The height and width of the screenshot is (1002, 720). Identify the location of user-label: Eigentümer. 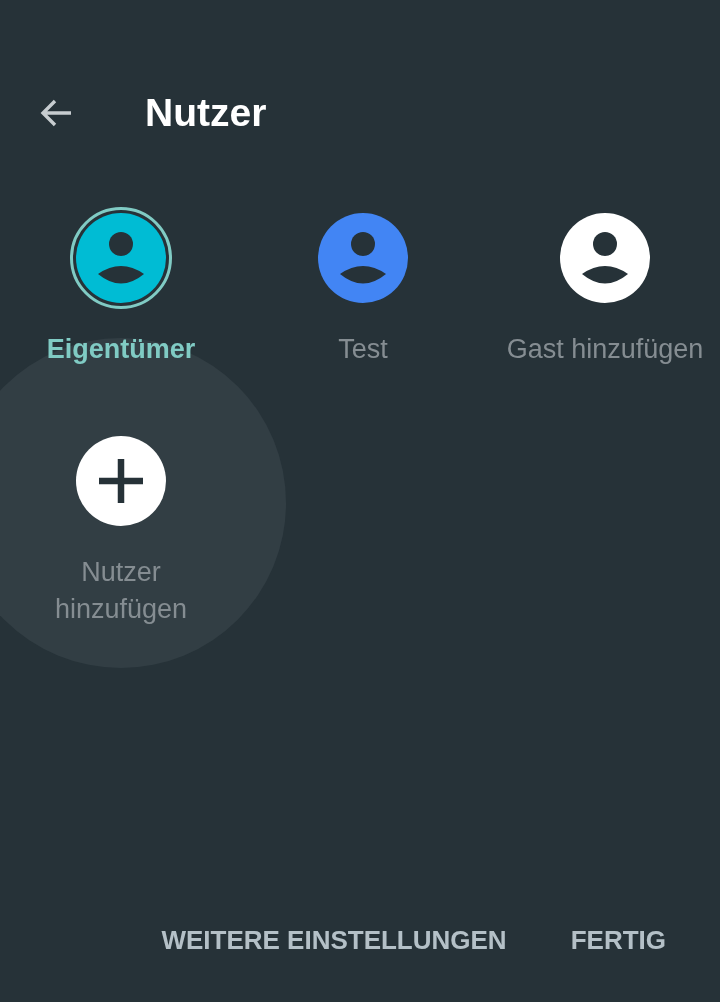
(121, 349).